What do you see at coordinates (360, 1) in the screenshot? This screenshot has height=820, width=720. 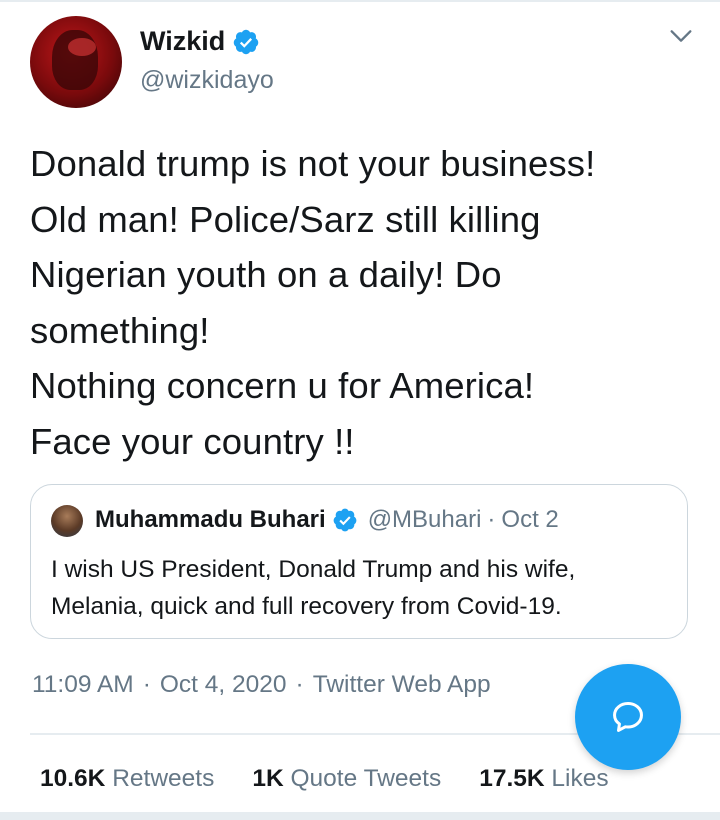 I see `top-divider` at bounding box center [360, 1].